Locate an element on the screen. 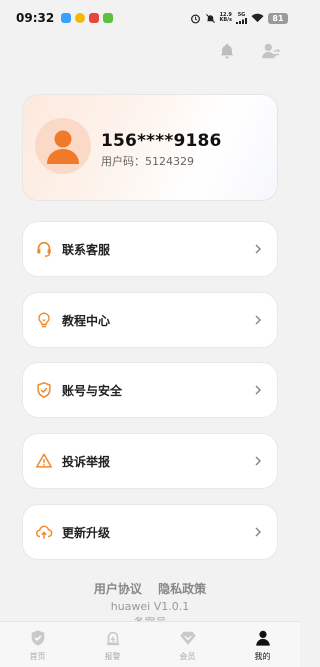 The image size is (320, 667). privacy-policy-link: 隐私政策 is located at coordinates (182, 589).